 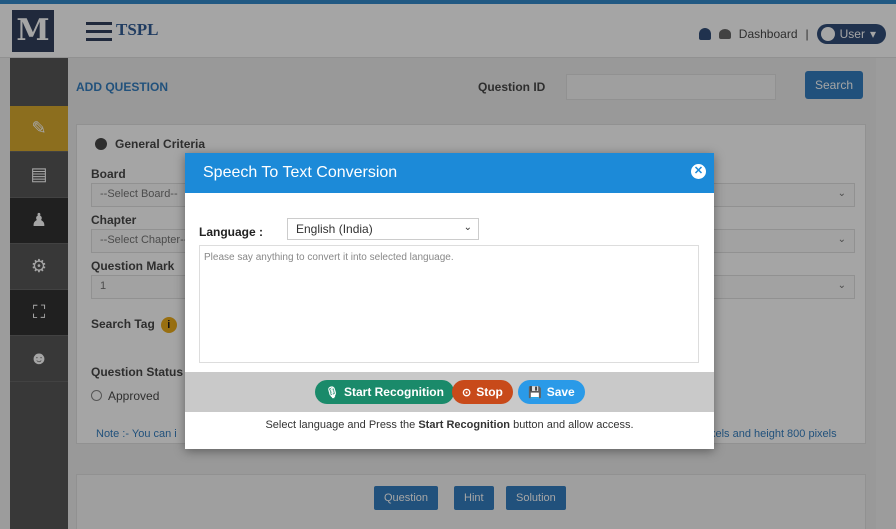 I want to click on microphone-icon: 🎙, so click(x=332, y=392).